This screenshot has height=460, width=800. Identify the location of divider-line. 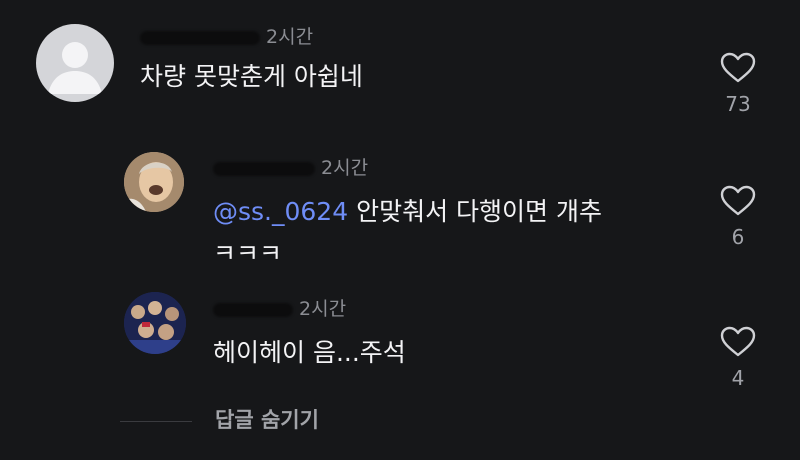
(156, 421).